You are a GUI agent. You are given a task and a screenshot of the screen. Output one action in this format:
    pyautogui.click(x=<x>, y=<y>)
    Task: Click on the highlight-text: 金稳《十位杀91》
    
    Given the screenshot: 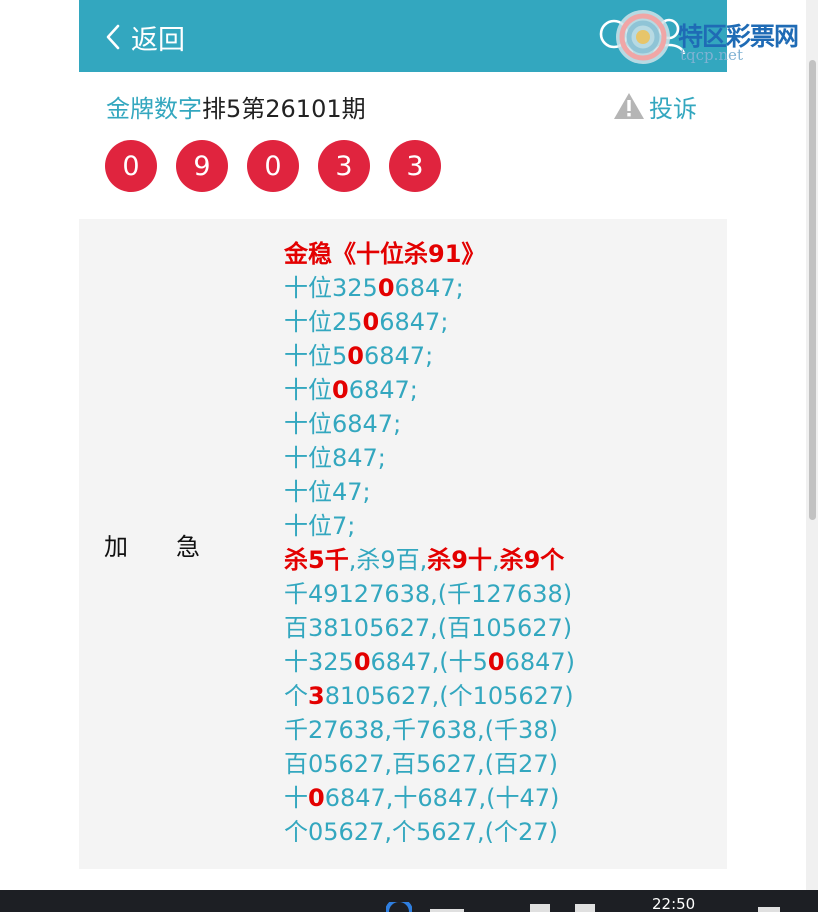 What is the action you would take?
    pyautogui.click(x=385, y=254)
    